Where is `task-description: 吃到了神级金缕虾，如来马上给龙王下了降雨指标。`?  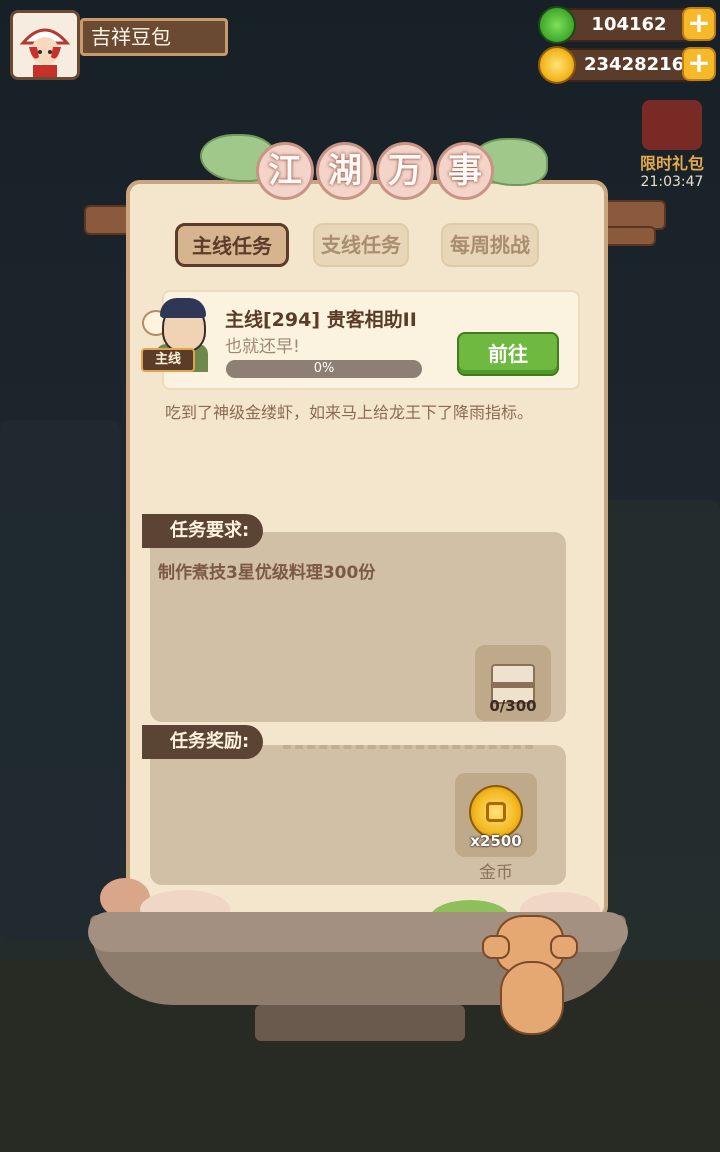
task-description: 吃到了神级金缕虾，如来马上给龙王下了降雨指标。 is located at coordinates (349, 412).